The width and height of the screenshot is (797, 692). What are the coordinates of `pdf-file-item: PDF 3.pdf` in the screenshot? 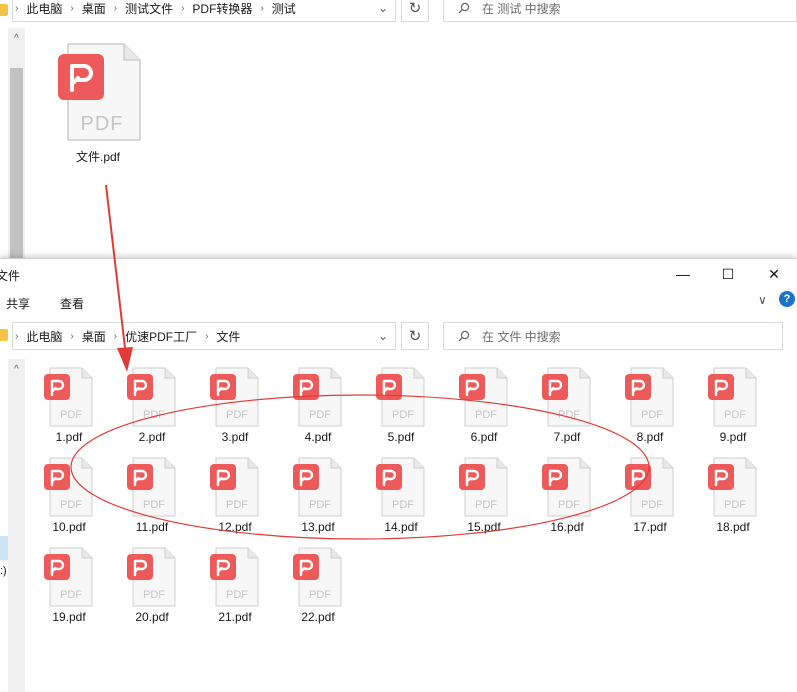 It's located at (232, 408).